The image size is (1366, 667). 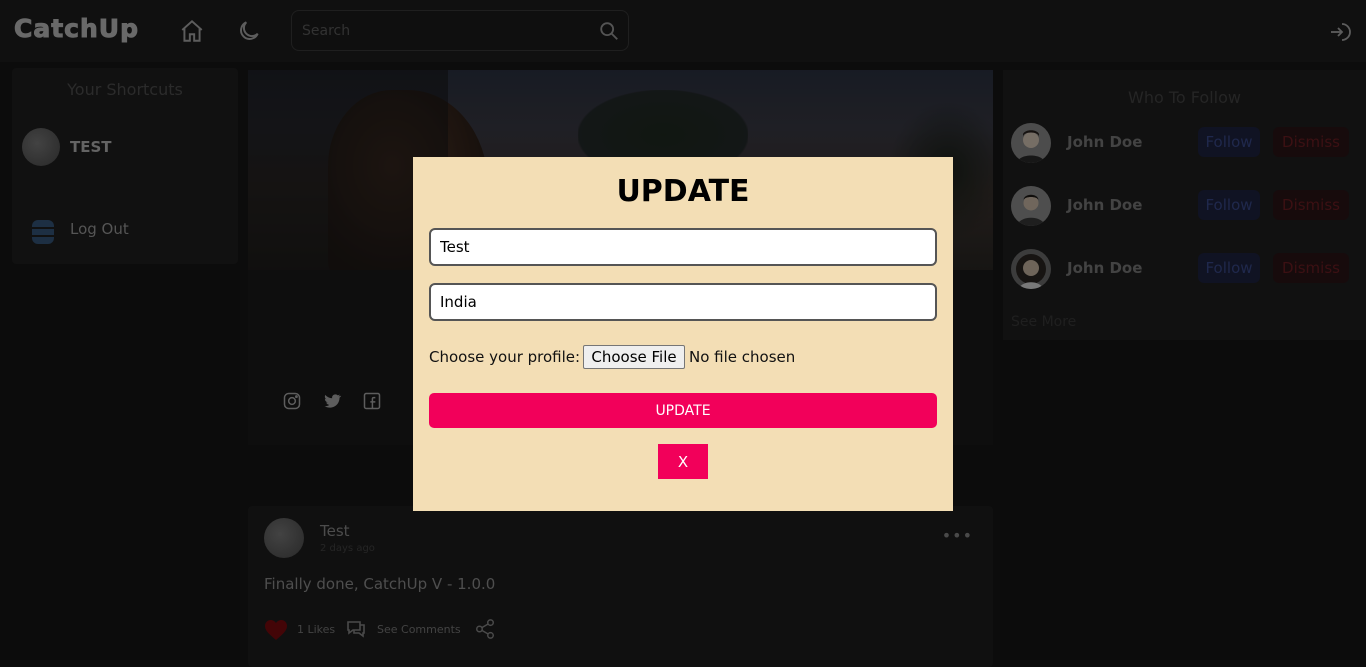 I want to click on name-field, so click(x=683, y=247).